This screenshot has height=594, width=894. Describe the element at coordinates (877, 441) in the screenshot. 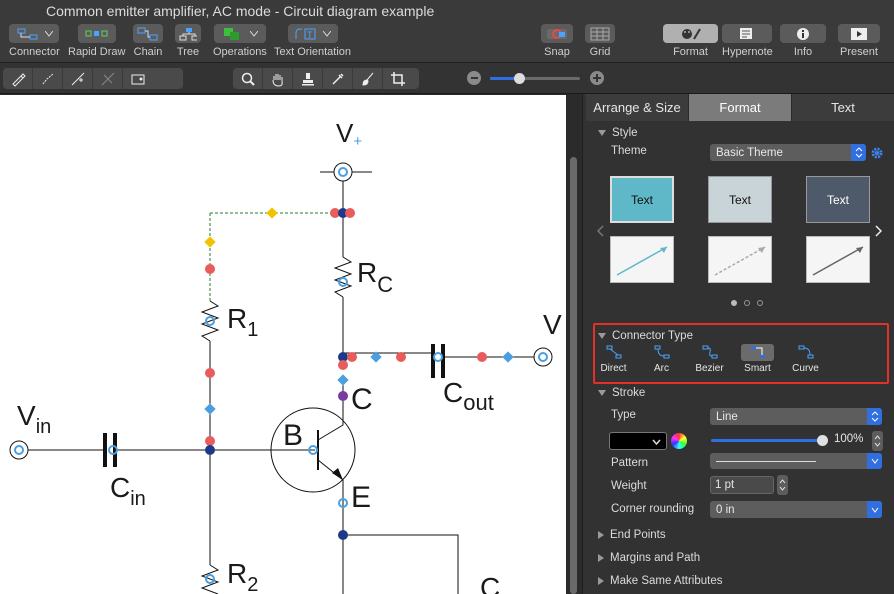

I see `opacity-stepper` at that location.